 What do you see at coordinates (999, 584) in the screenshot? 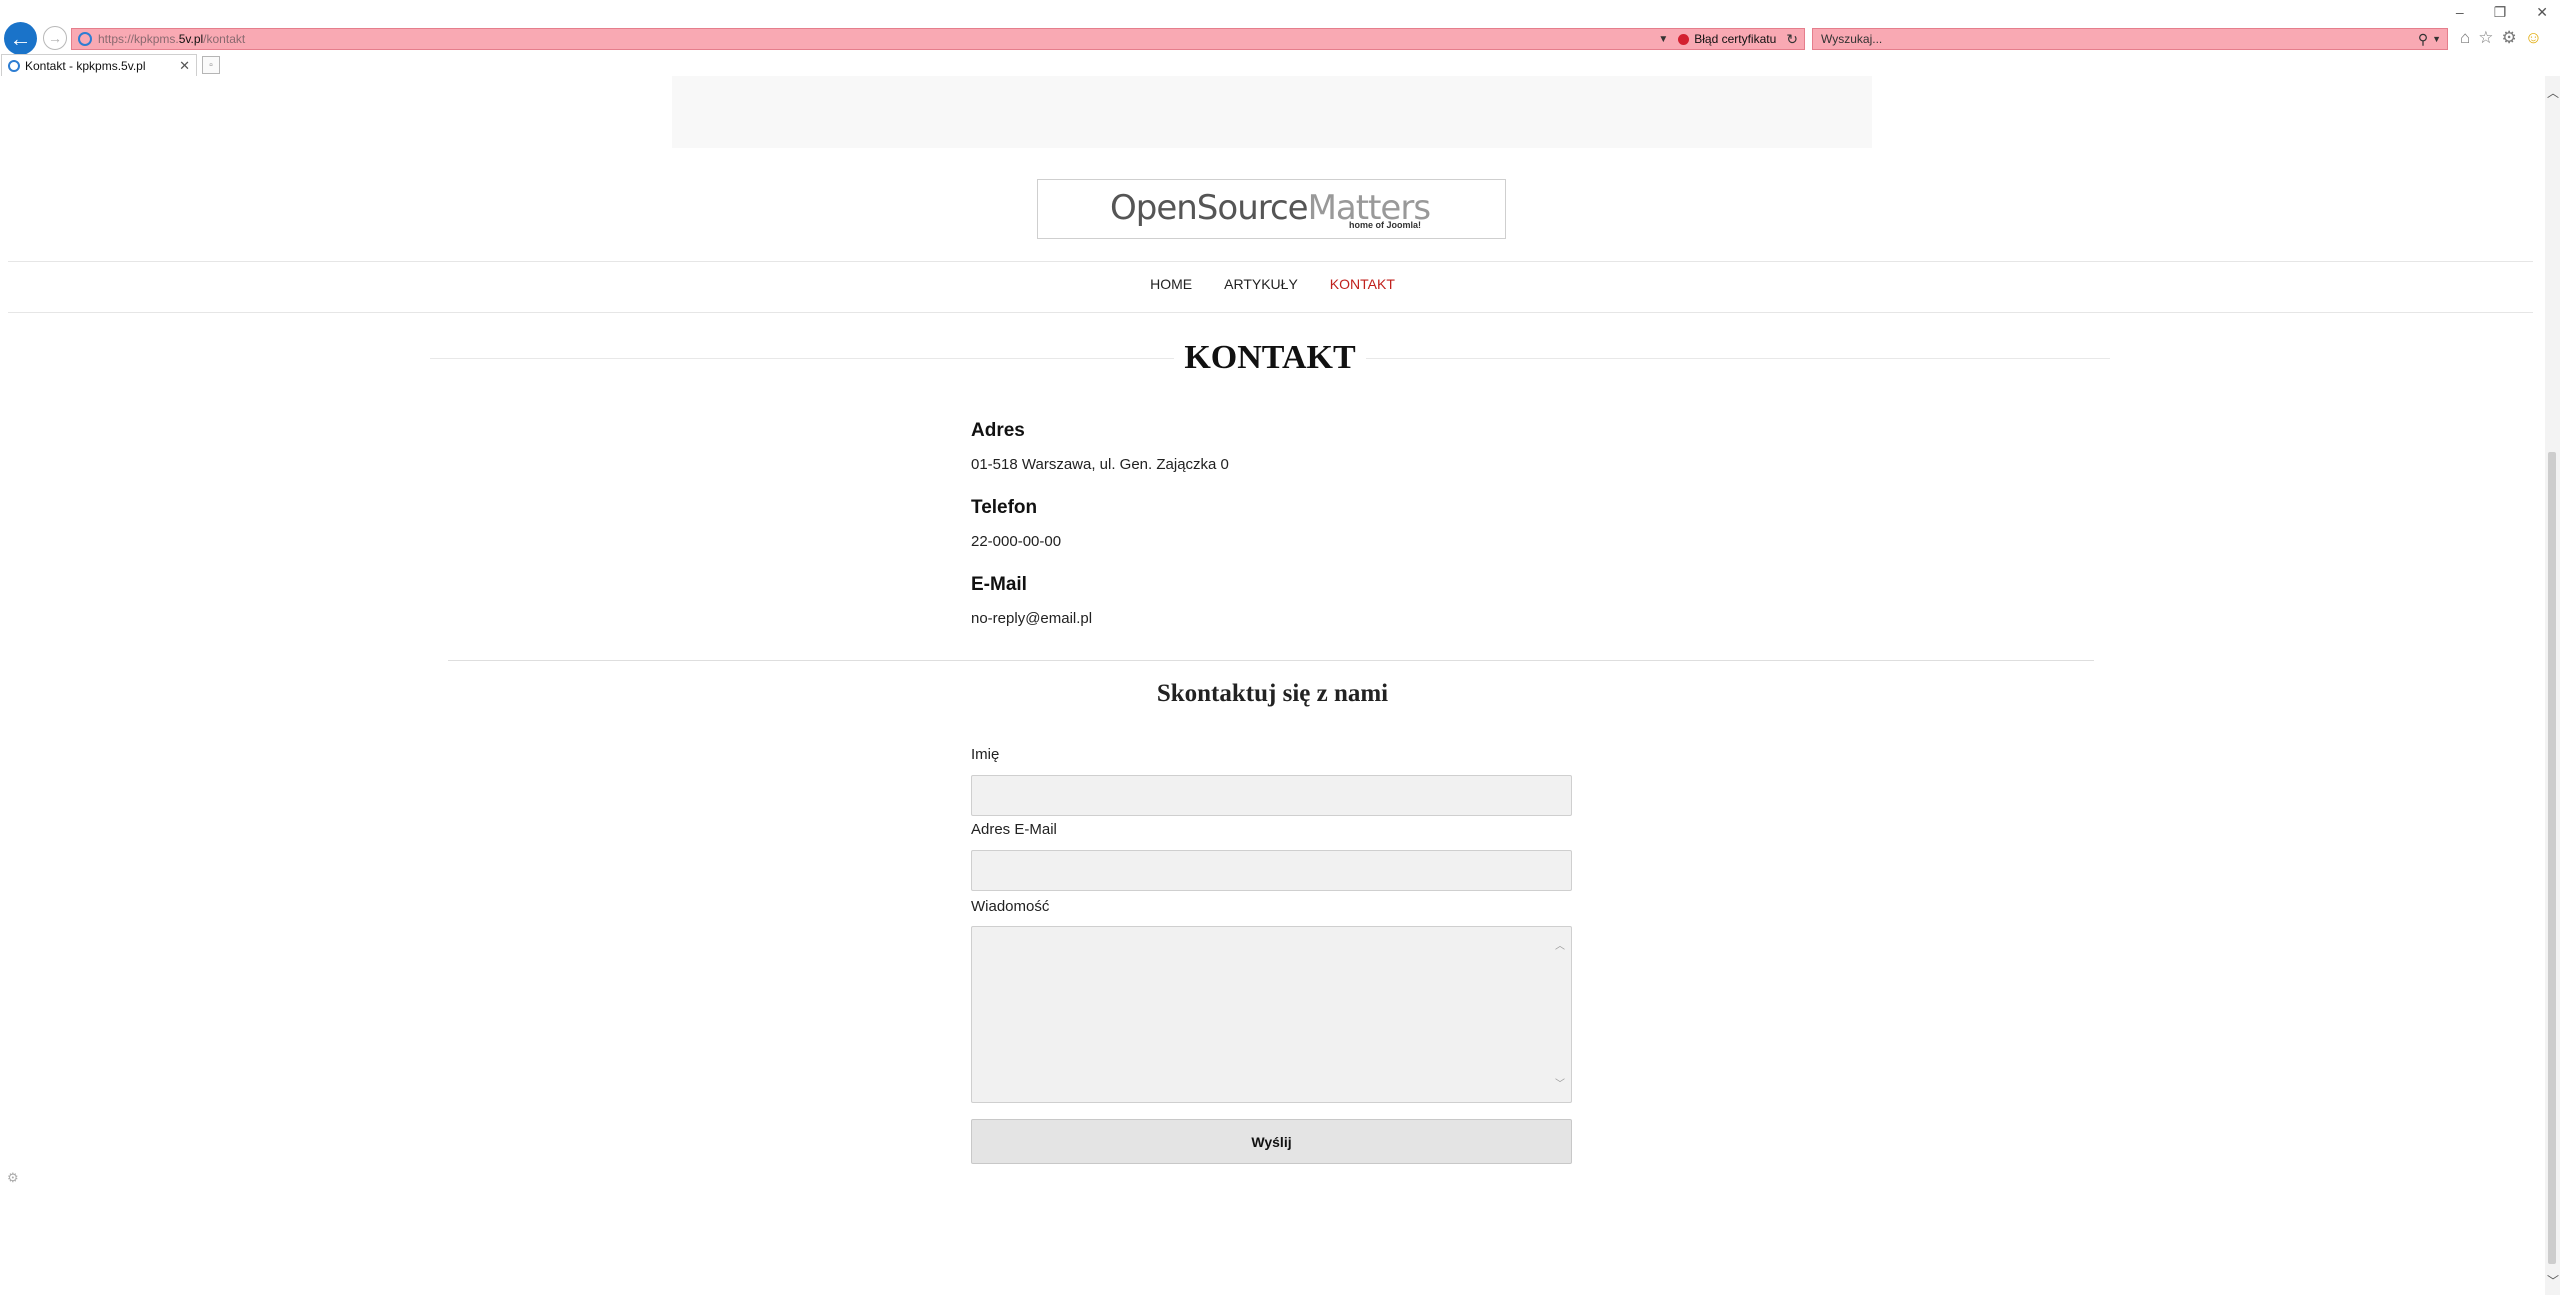
I see `email-label: E-Mail` at bounding box center [999, 584].